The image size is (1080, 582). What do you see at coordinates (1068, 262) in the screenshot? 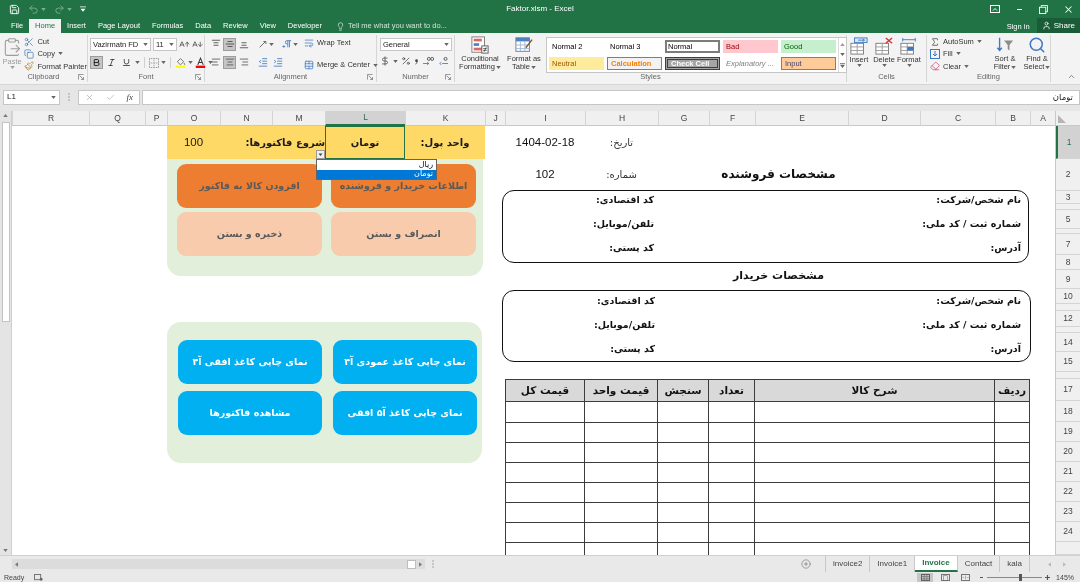
I see `row-header: 8` at bounding box center [1068, 262].